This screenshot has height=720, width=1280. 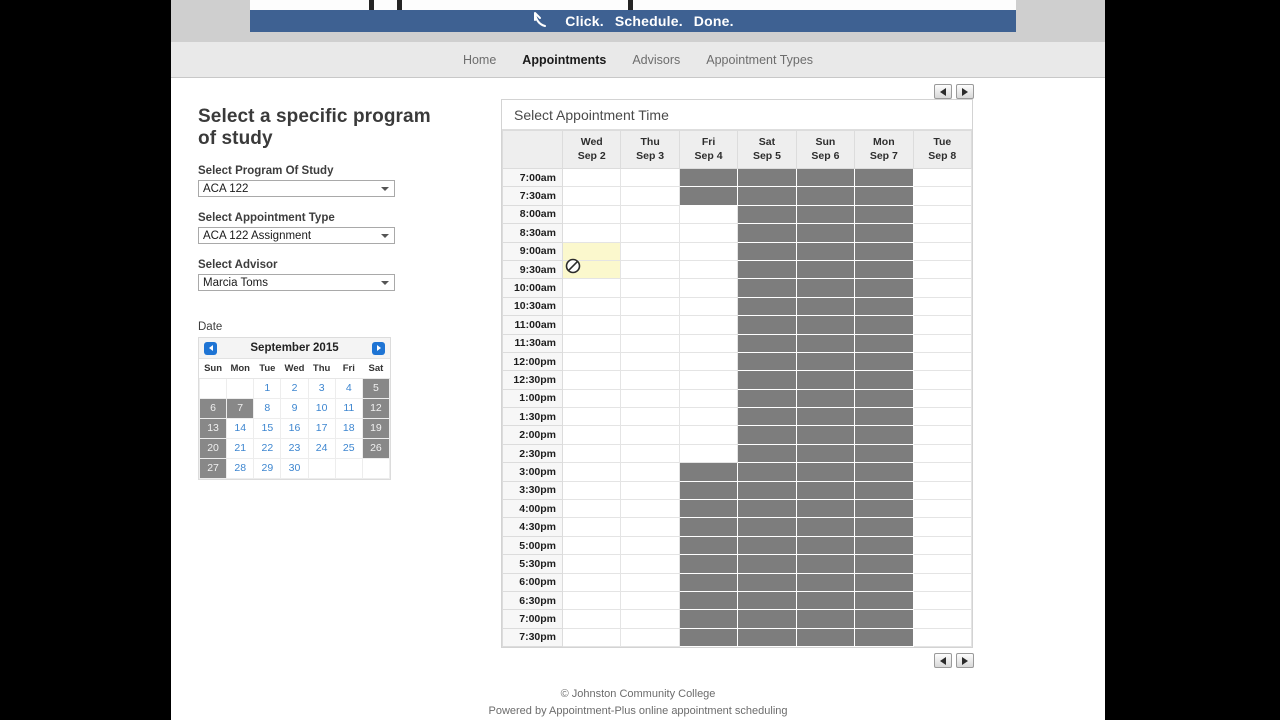 What do you see at coordinates (294, 468) in the screenshot?
I see `calendar-day-30: 30` at bounding box center [294, 468].